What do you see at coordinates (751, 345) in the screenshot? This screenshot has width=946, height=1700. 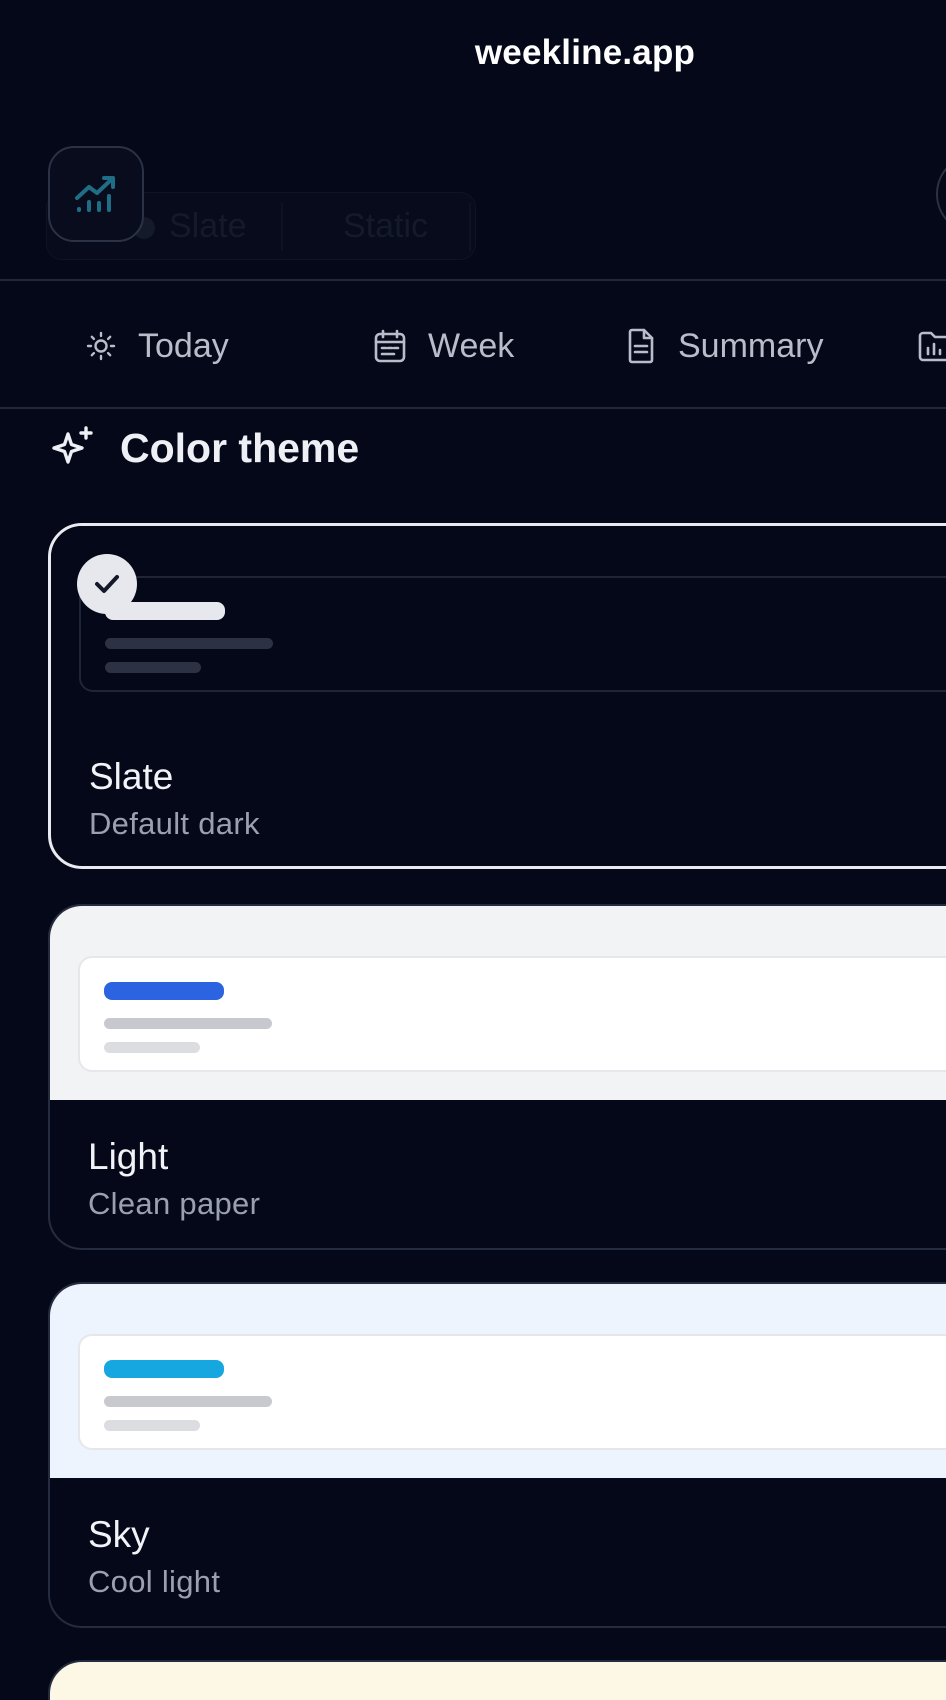 I see `tab-label: Summary` at bounding box center [751, 345].